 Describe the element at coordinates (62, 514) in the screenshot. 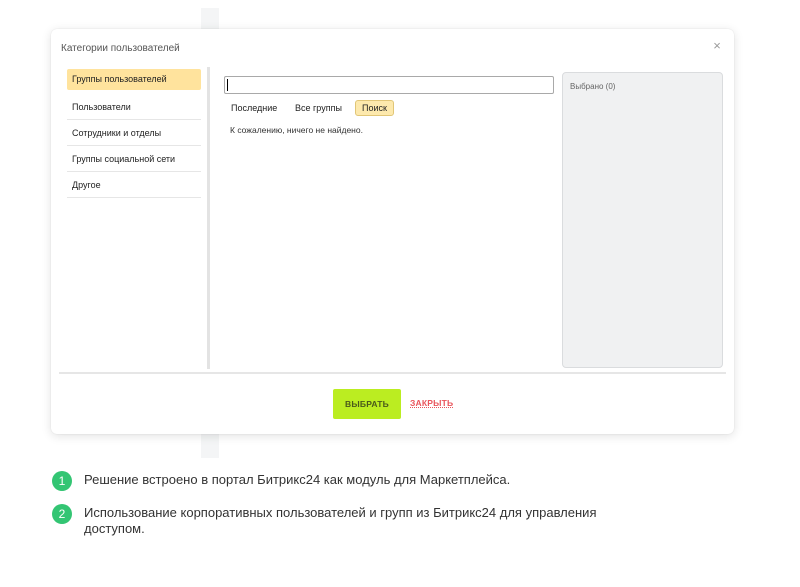

I see `number-badge: 2` at that location.